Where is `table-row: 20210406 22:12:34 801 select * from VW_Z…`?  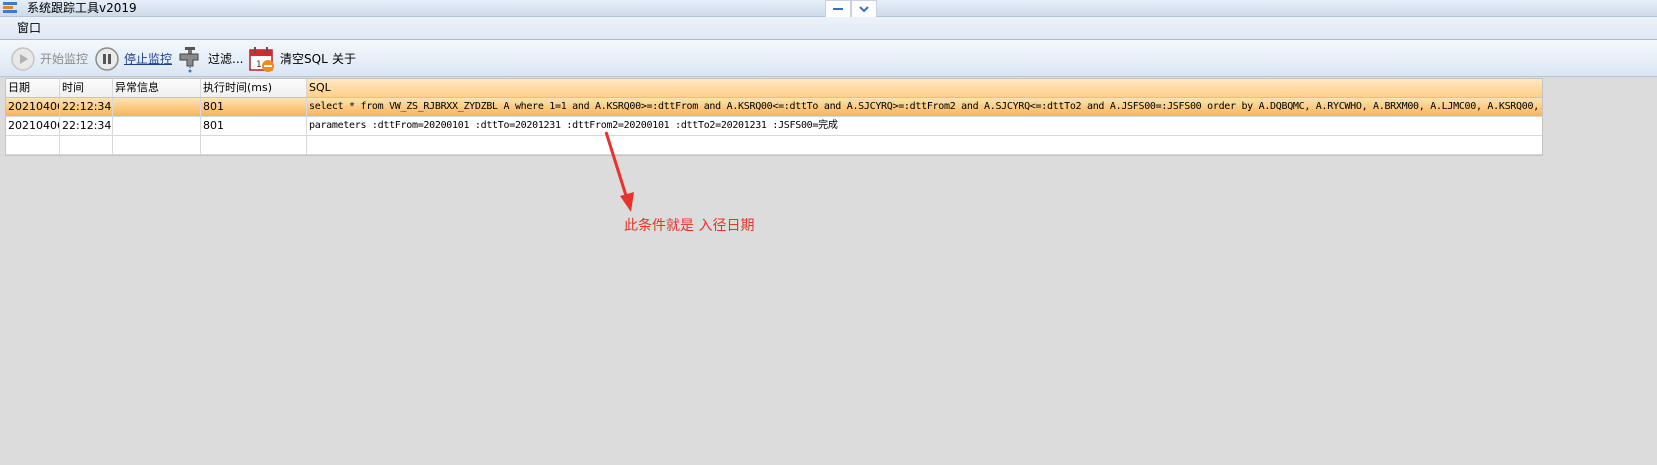 table-row: 20210406 22:12:34 801 select * from VW_Z… is located at coordinates (774, 107).